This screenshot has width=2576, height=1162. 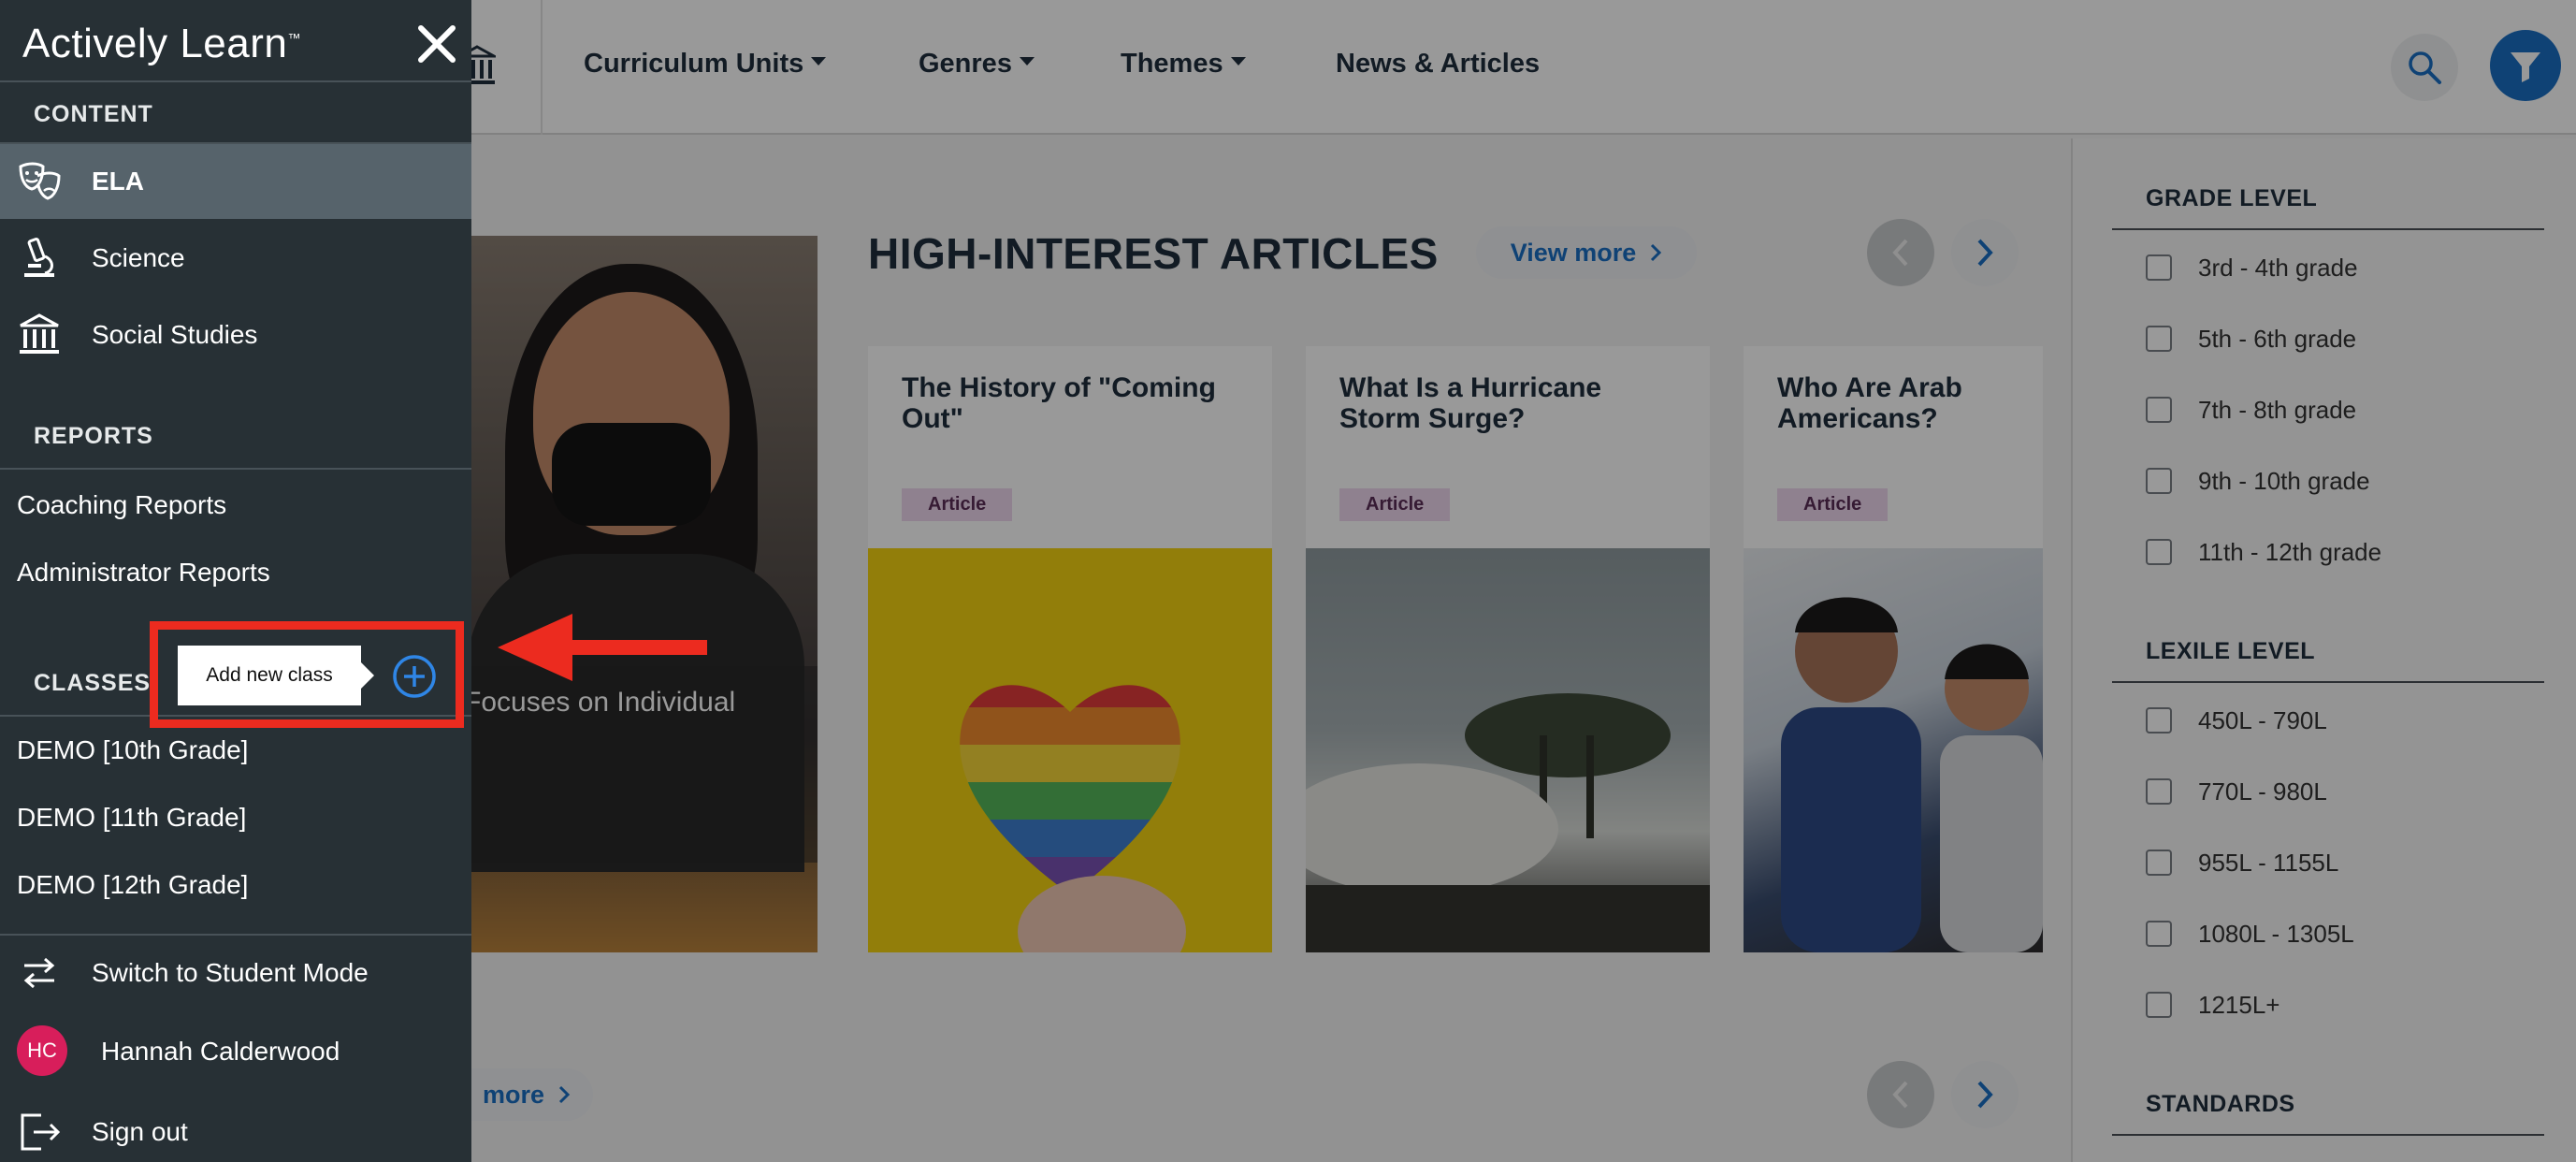 What do you see at coordinates (414, 677) in the screenshot?
I see `add-class-plus-icon` at bounding box center [414, 677].